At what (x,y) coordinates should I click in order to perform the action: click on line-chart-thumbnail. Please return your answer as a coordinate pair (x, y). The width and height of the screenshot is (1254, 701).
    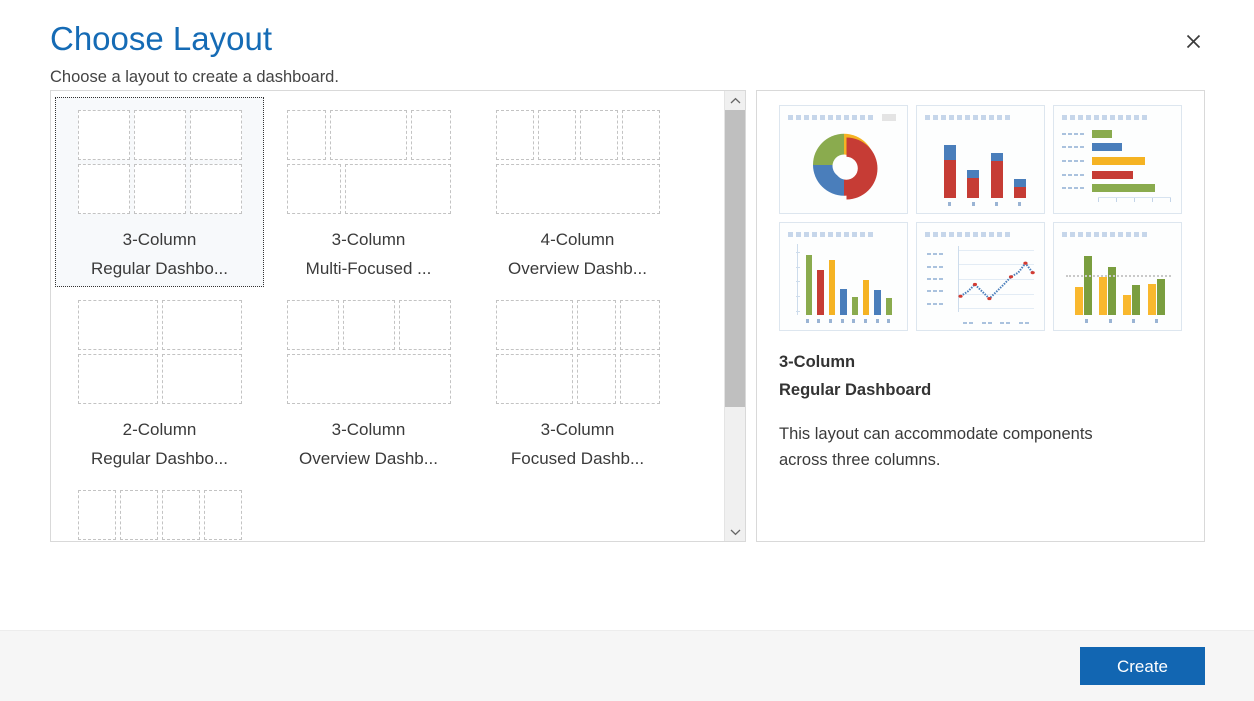
    Looking at the image, I should click on (980, 276).